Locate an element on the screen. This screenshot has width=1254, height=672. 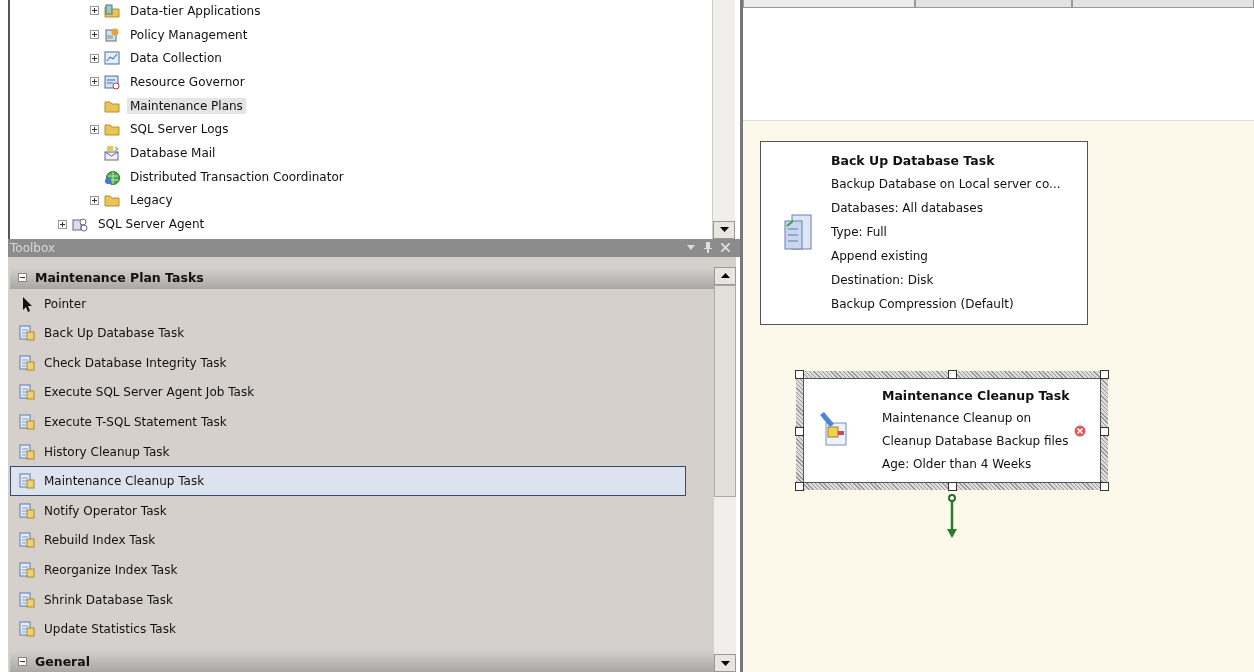
toolbox-section-header: Maintenance Plan Tasks is located at coordinates (362, 277).